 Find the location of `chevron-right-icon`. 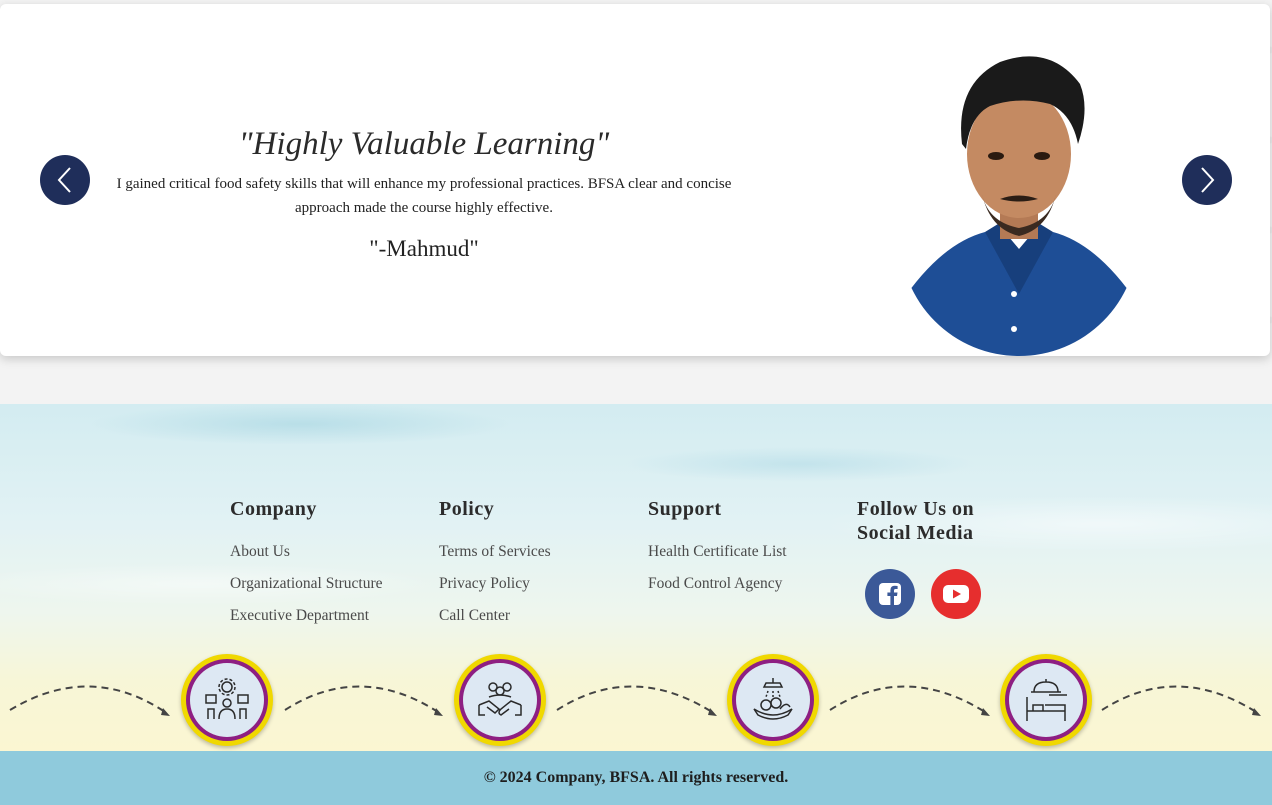

chevron-right-icon is located at coordinates (1208, 180).